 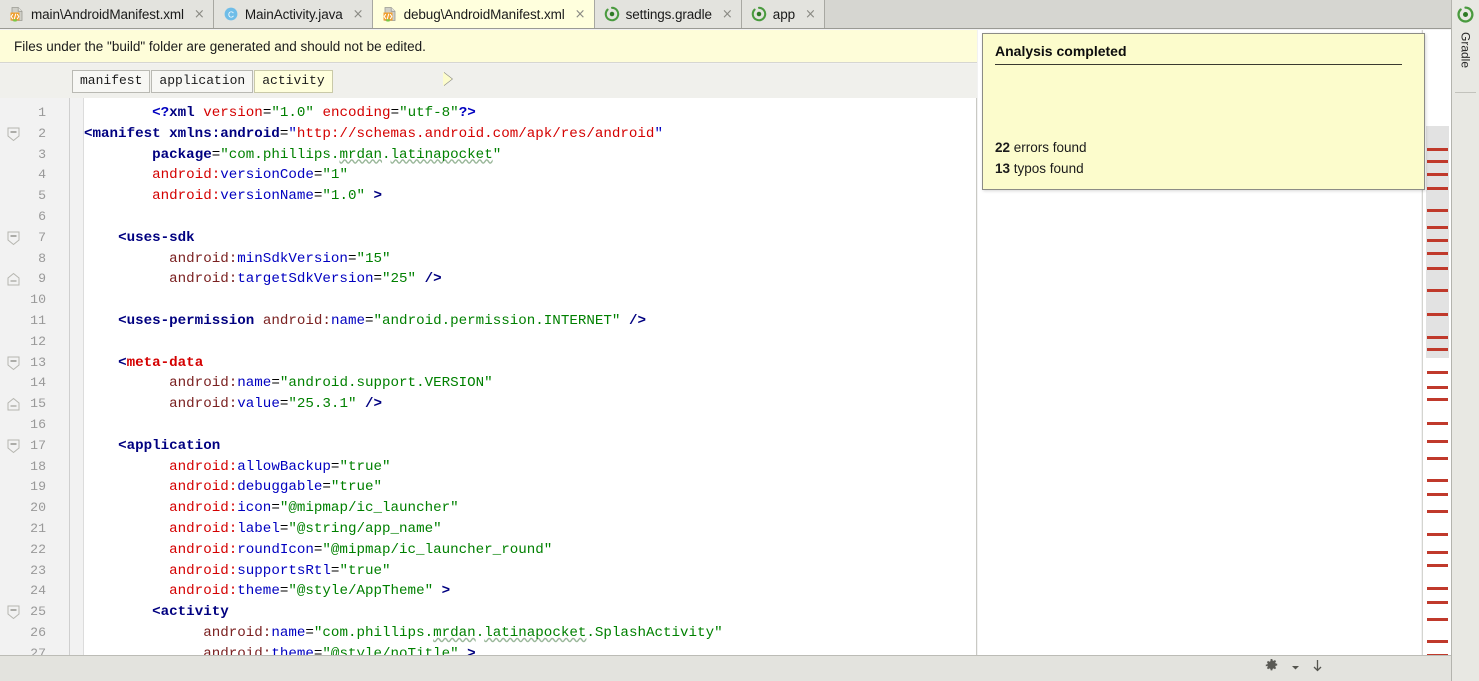 I want to click on tool-window-button-gradle: Gradle, so click(x=1465, y=35).